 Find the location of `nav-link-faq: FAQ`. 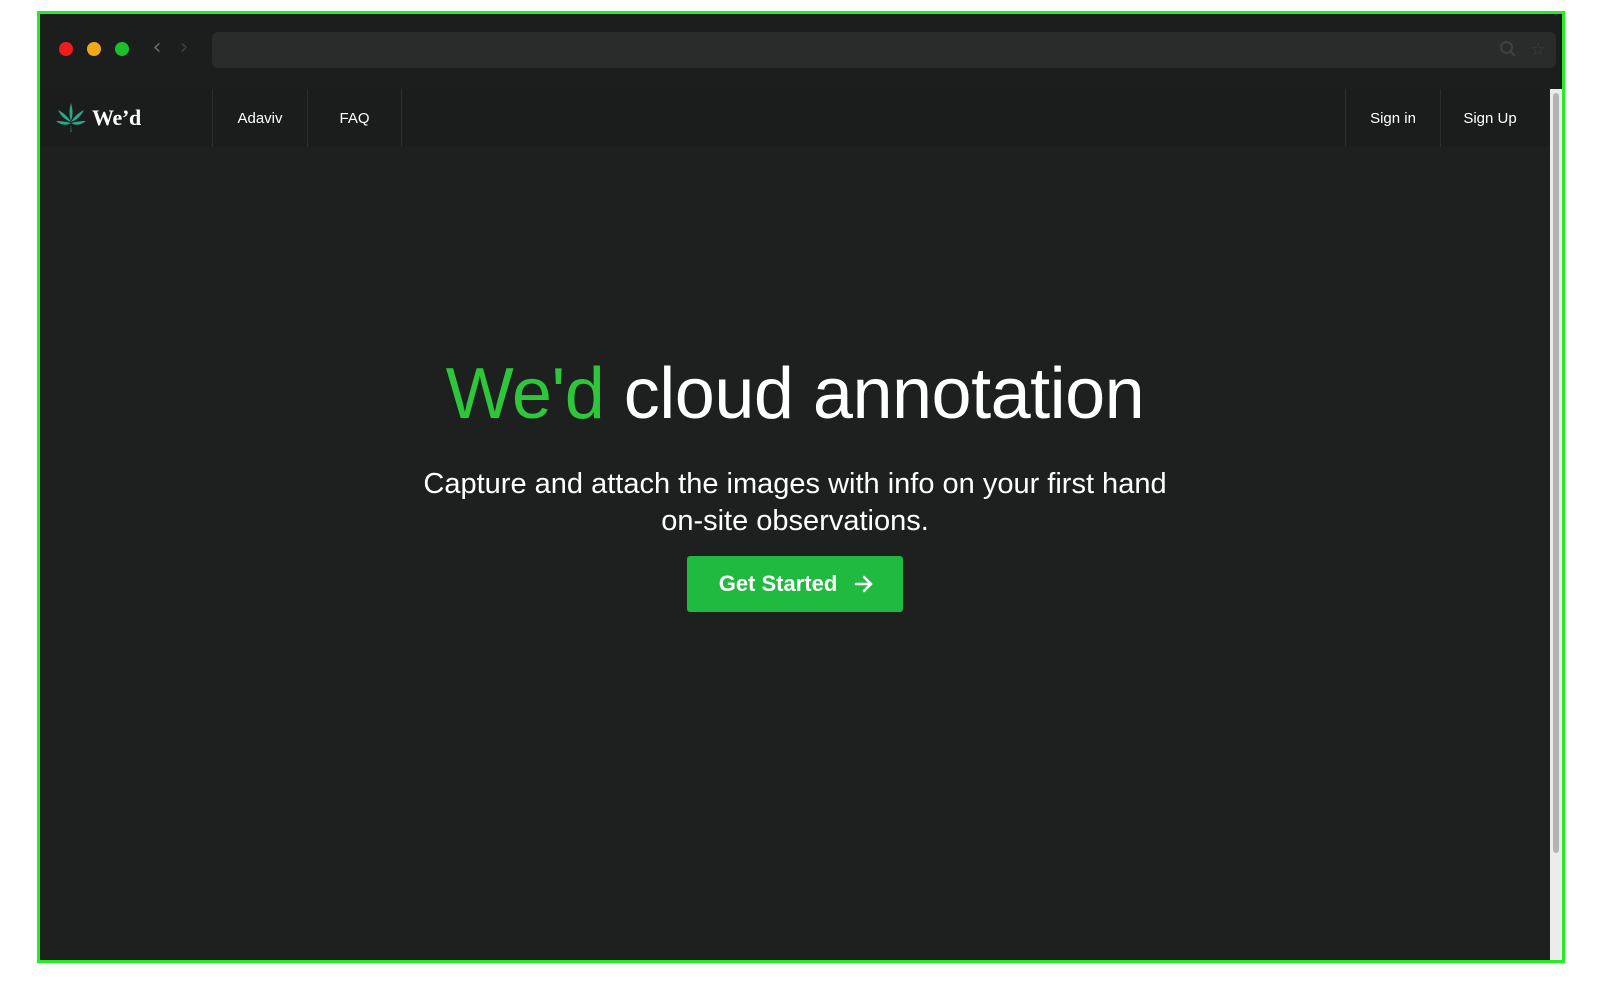

nav-link-faq: FAQ is located at coordinates (354, 118).